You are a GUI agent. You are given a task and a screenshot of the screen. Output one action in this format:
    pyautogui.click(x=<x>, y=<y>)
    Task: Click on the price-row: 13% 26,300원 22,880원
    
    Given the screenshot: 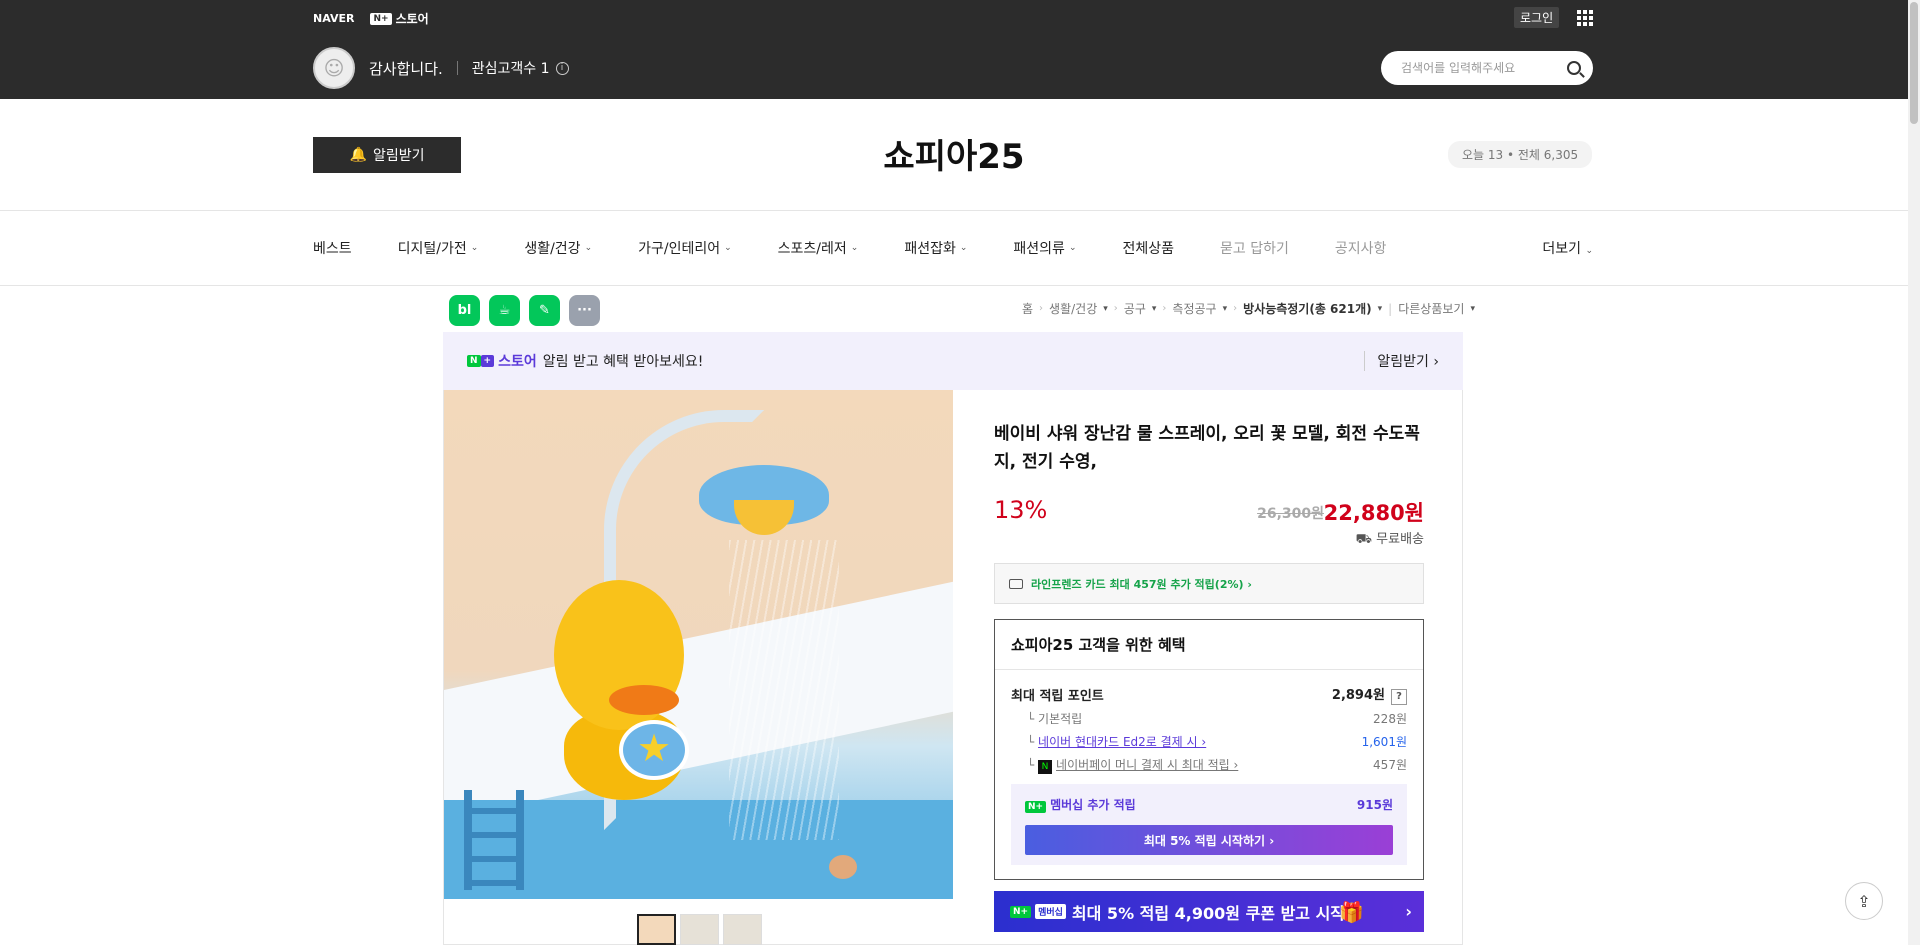 What is the action you would take?
    pyautogui.click(x=1209, y=511)
    